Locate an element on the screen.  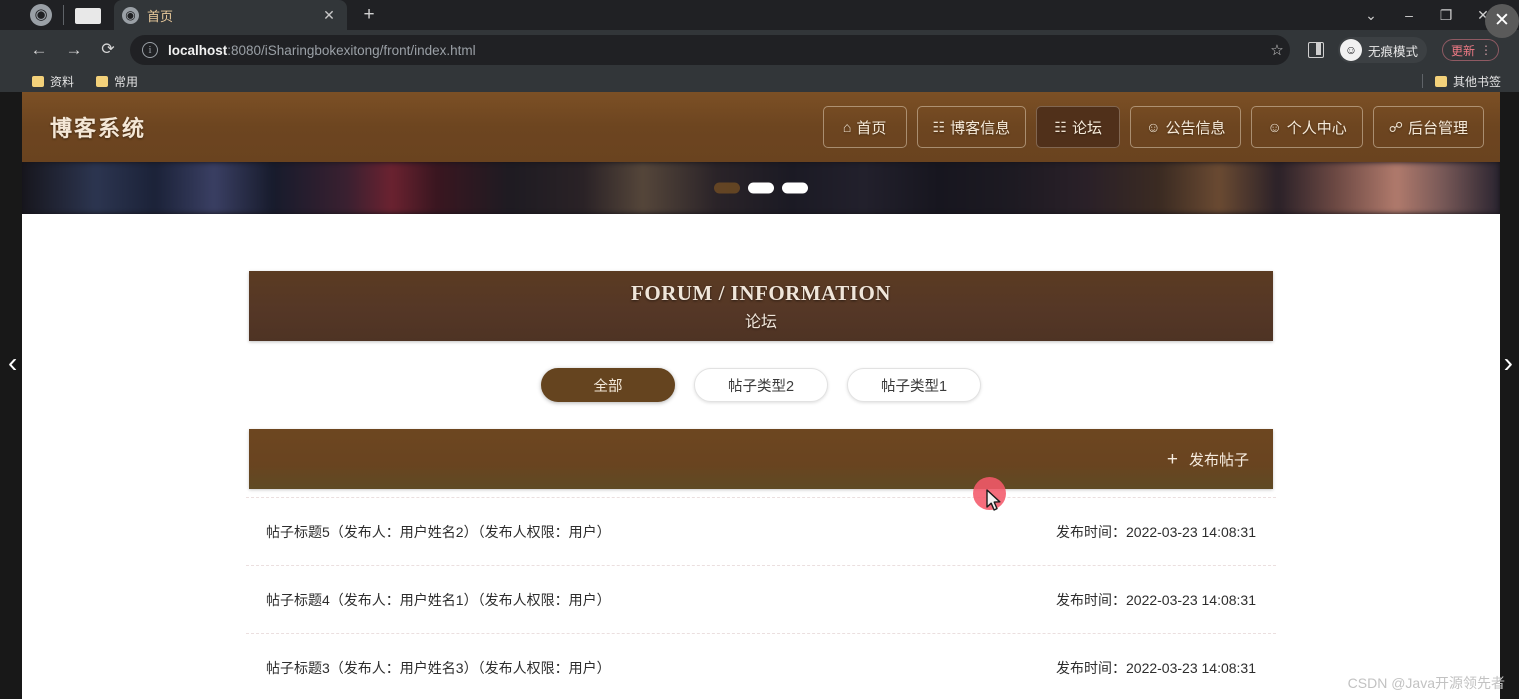
publish-post-button: + 发布帖子 is located at coordinates (1208, 459).